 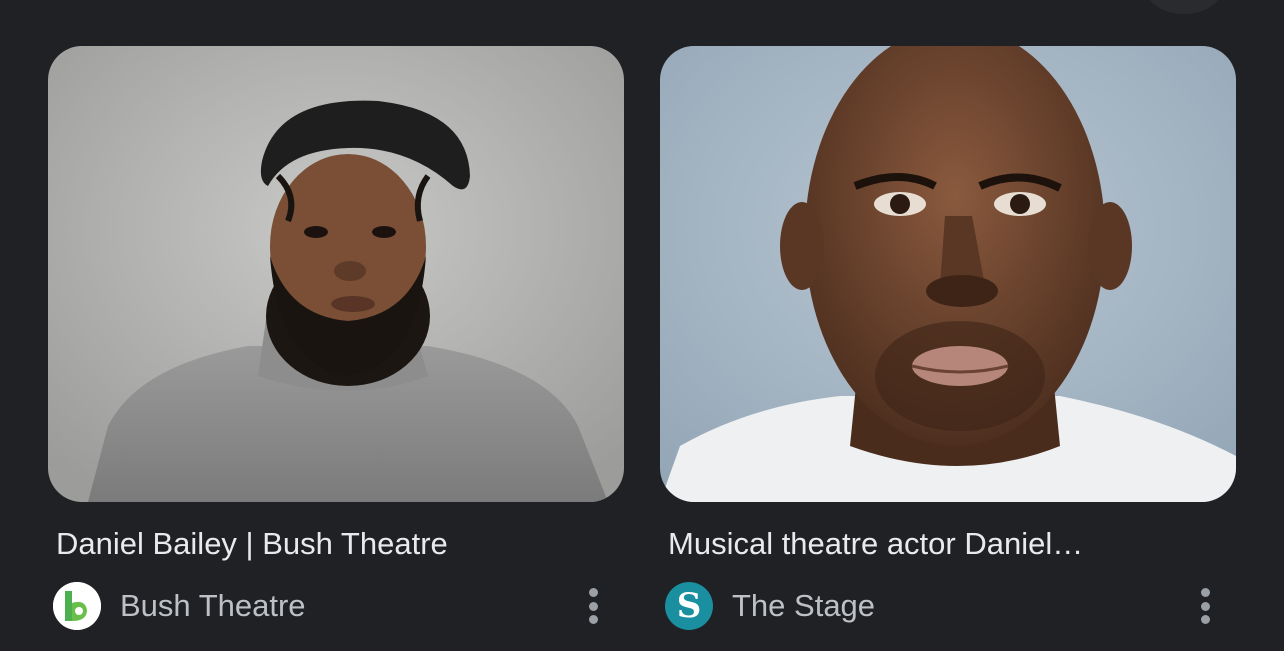 What do you see at coordinates (803, 606) in the screenshot?
I see `source-name: The Stage` at bounding box center [803, 606].